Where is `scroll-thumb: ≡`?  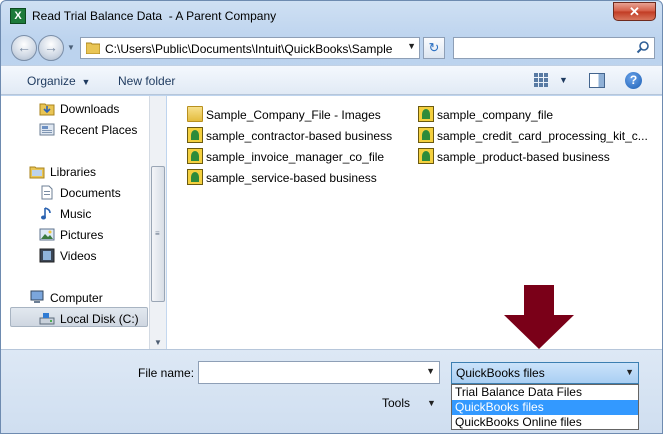
scroll-thumb: ≡ is located at coordinates (158, 234).